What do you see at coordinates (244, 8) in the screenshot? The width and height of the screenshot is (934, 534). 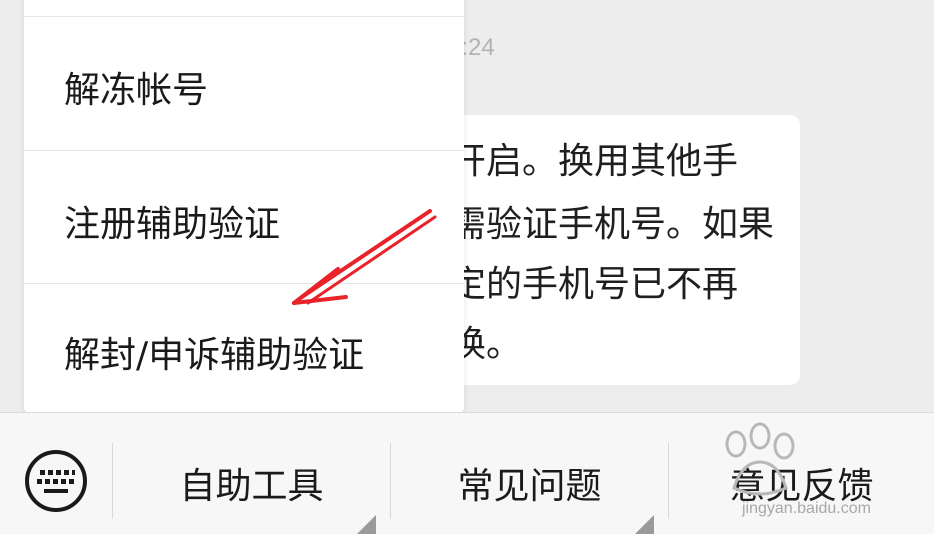 I see `menu-item-hidden-top` at bounding box center [244, 8].